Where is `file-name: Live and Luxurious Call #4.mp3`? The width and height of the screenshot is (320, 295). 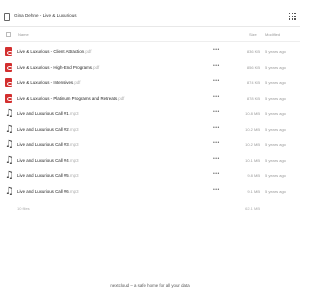 file-name: Live and Luxurious Call #4.mp3 is located at coordinates (48, 160).